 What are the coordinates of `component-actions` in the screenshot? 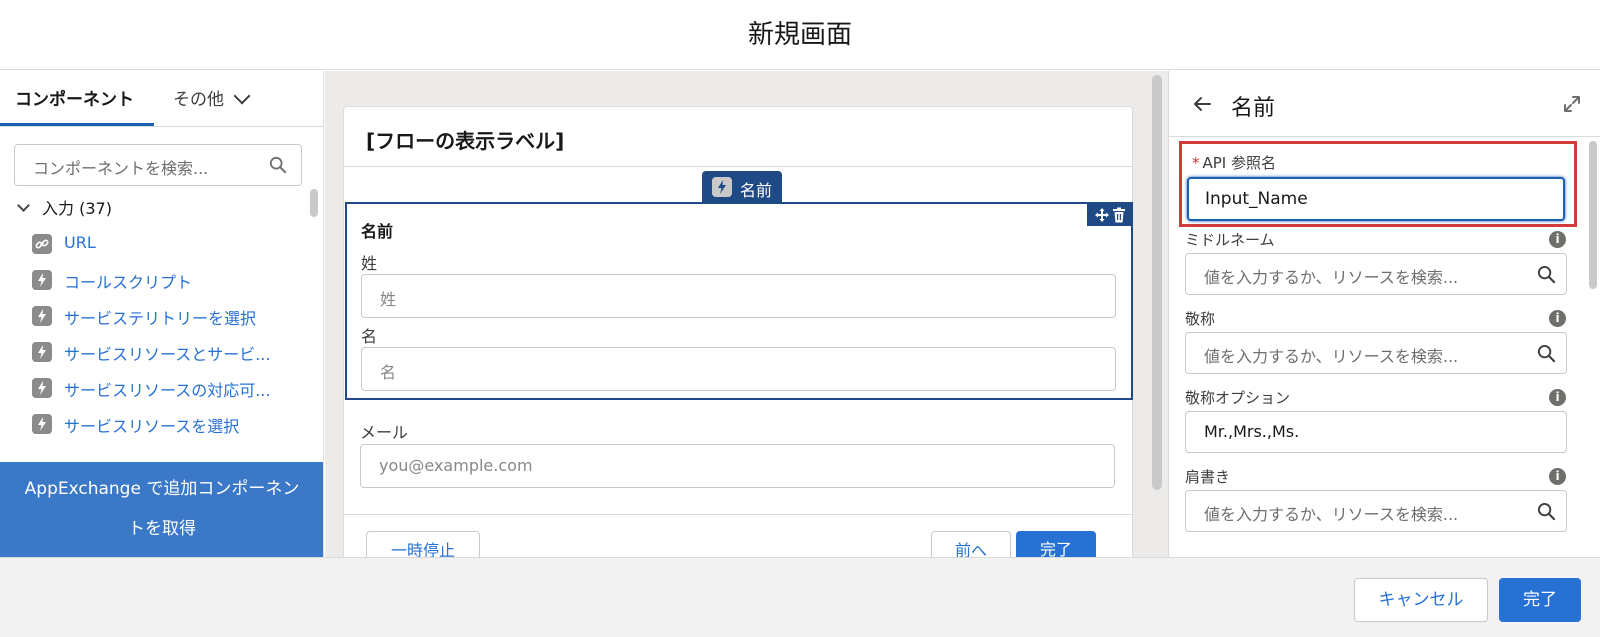 It's located at (1109, 215).